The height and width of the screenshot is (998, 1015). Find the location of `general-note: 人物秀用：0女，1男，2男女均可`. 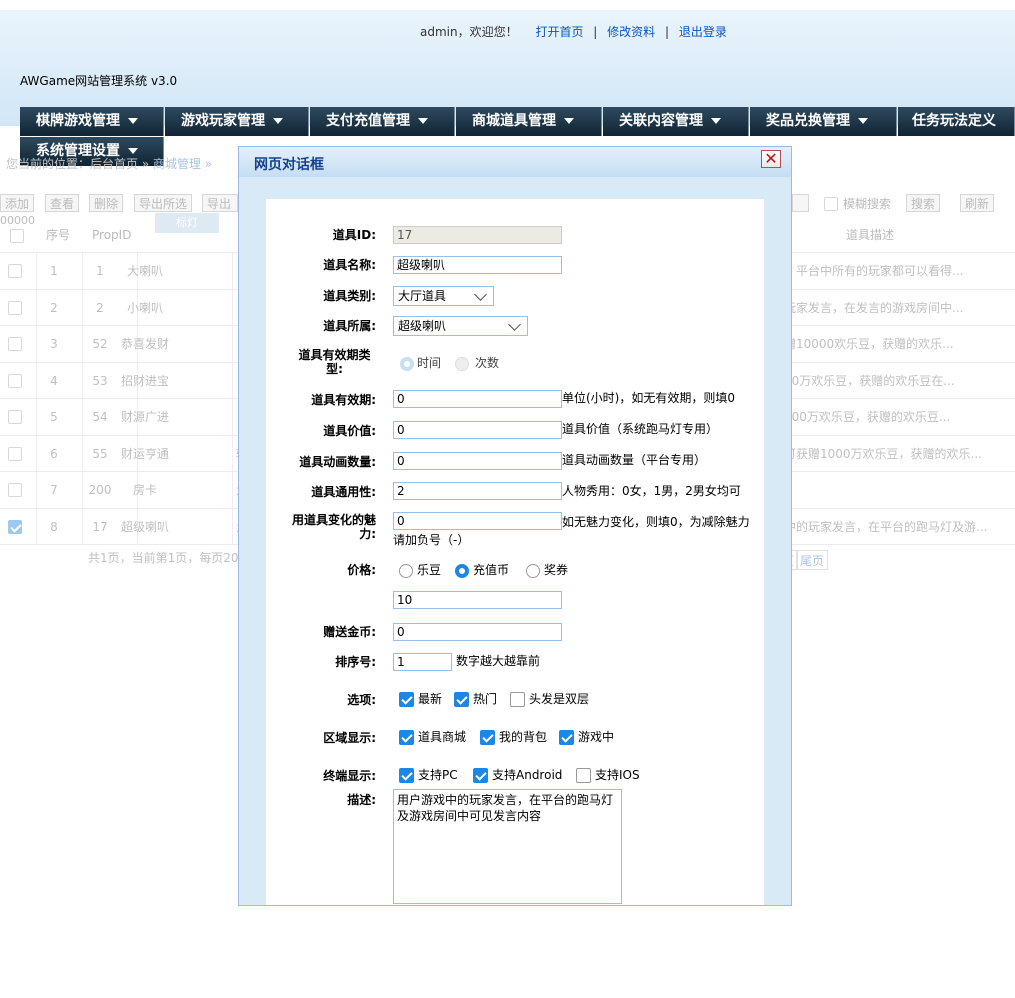

general-note: 人物秀用：0女，1男，2男女均可 is located at coordinates (651, 491).